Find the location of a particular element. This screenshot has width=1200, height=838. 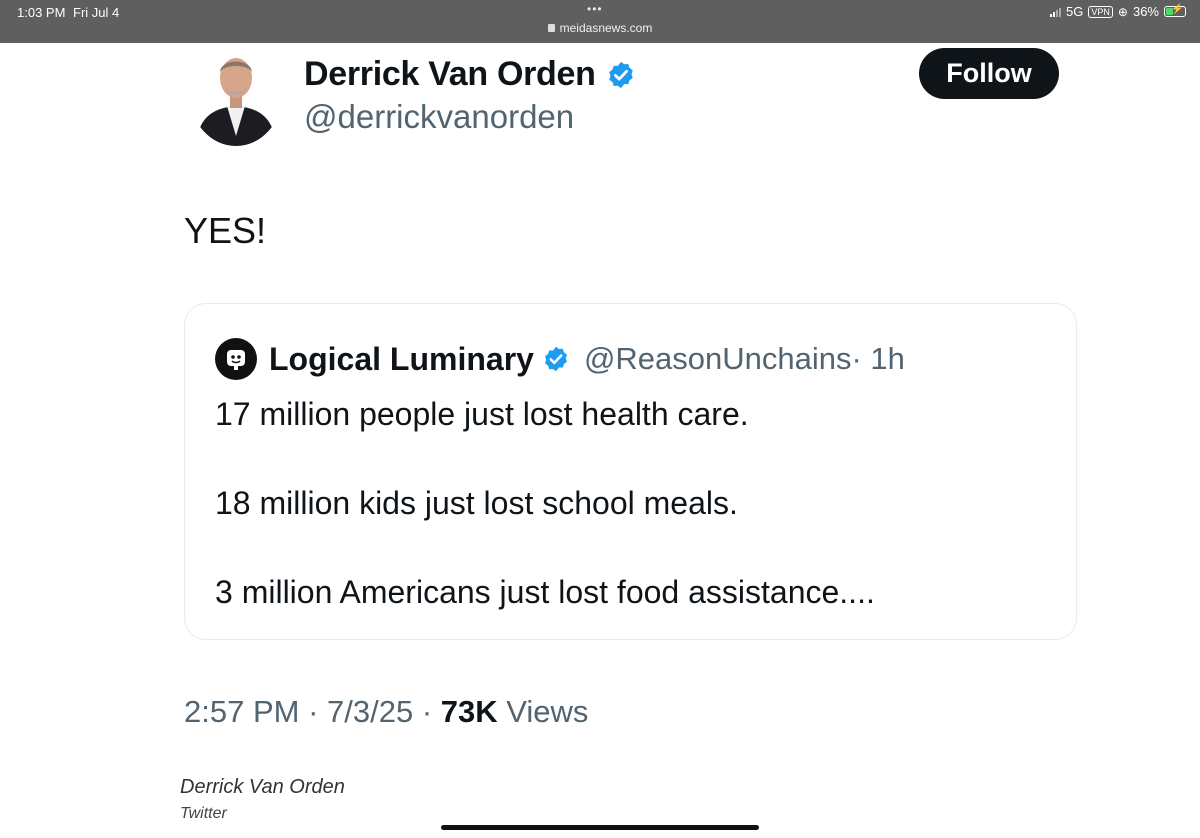

quoted-author-row: Logical Luminary @ReasonUnchains· 1h is located at coordinates (560, 359).